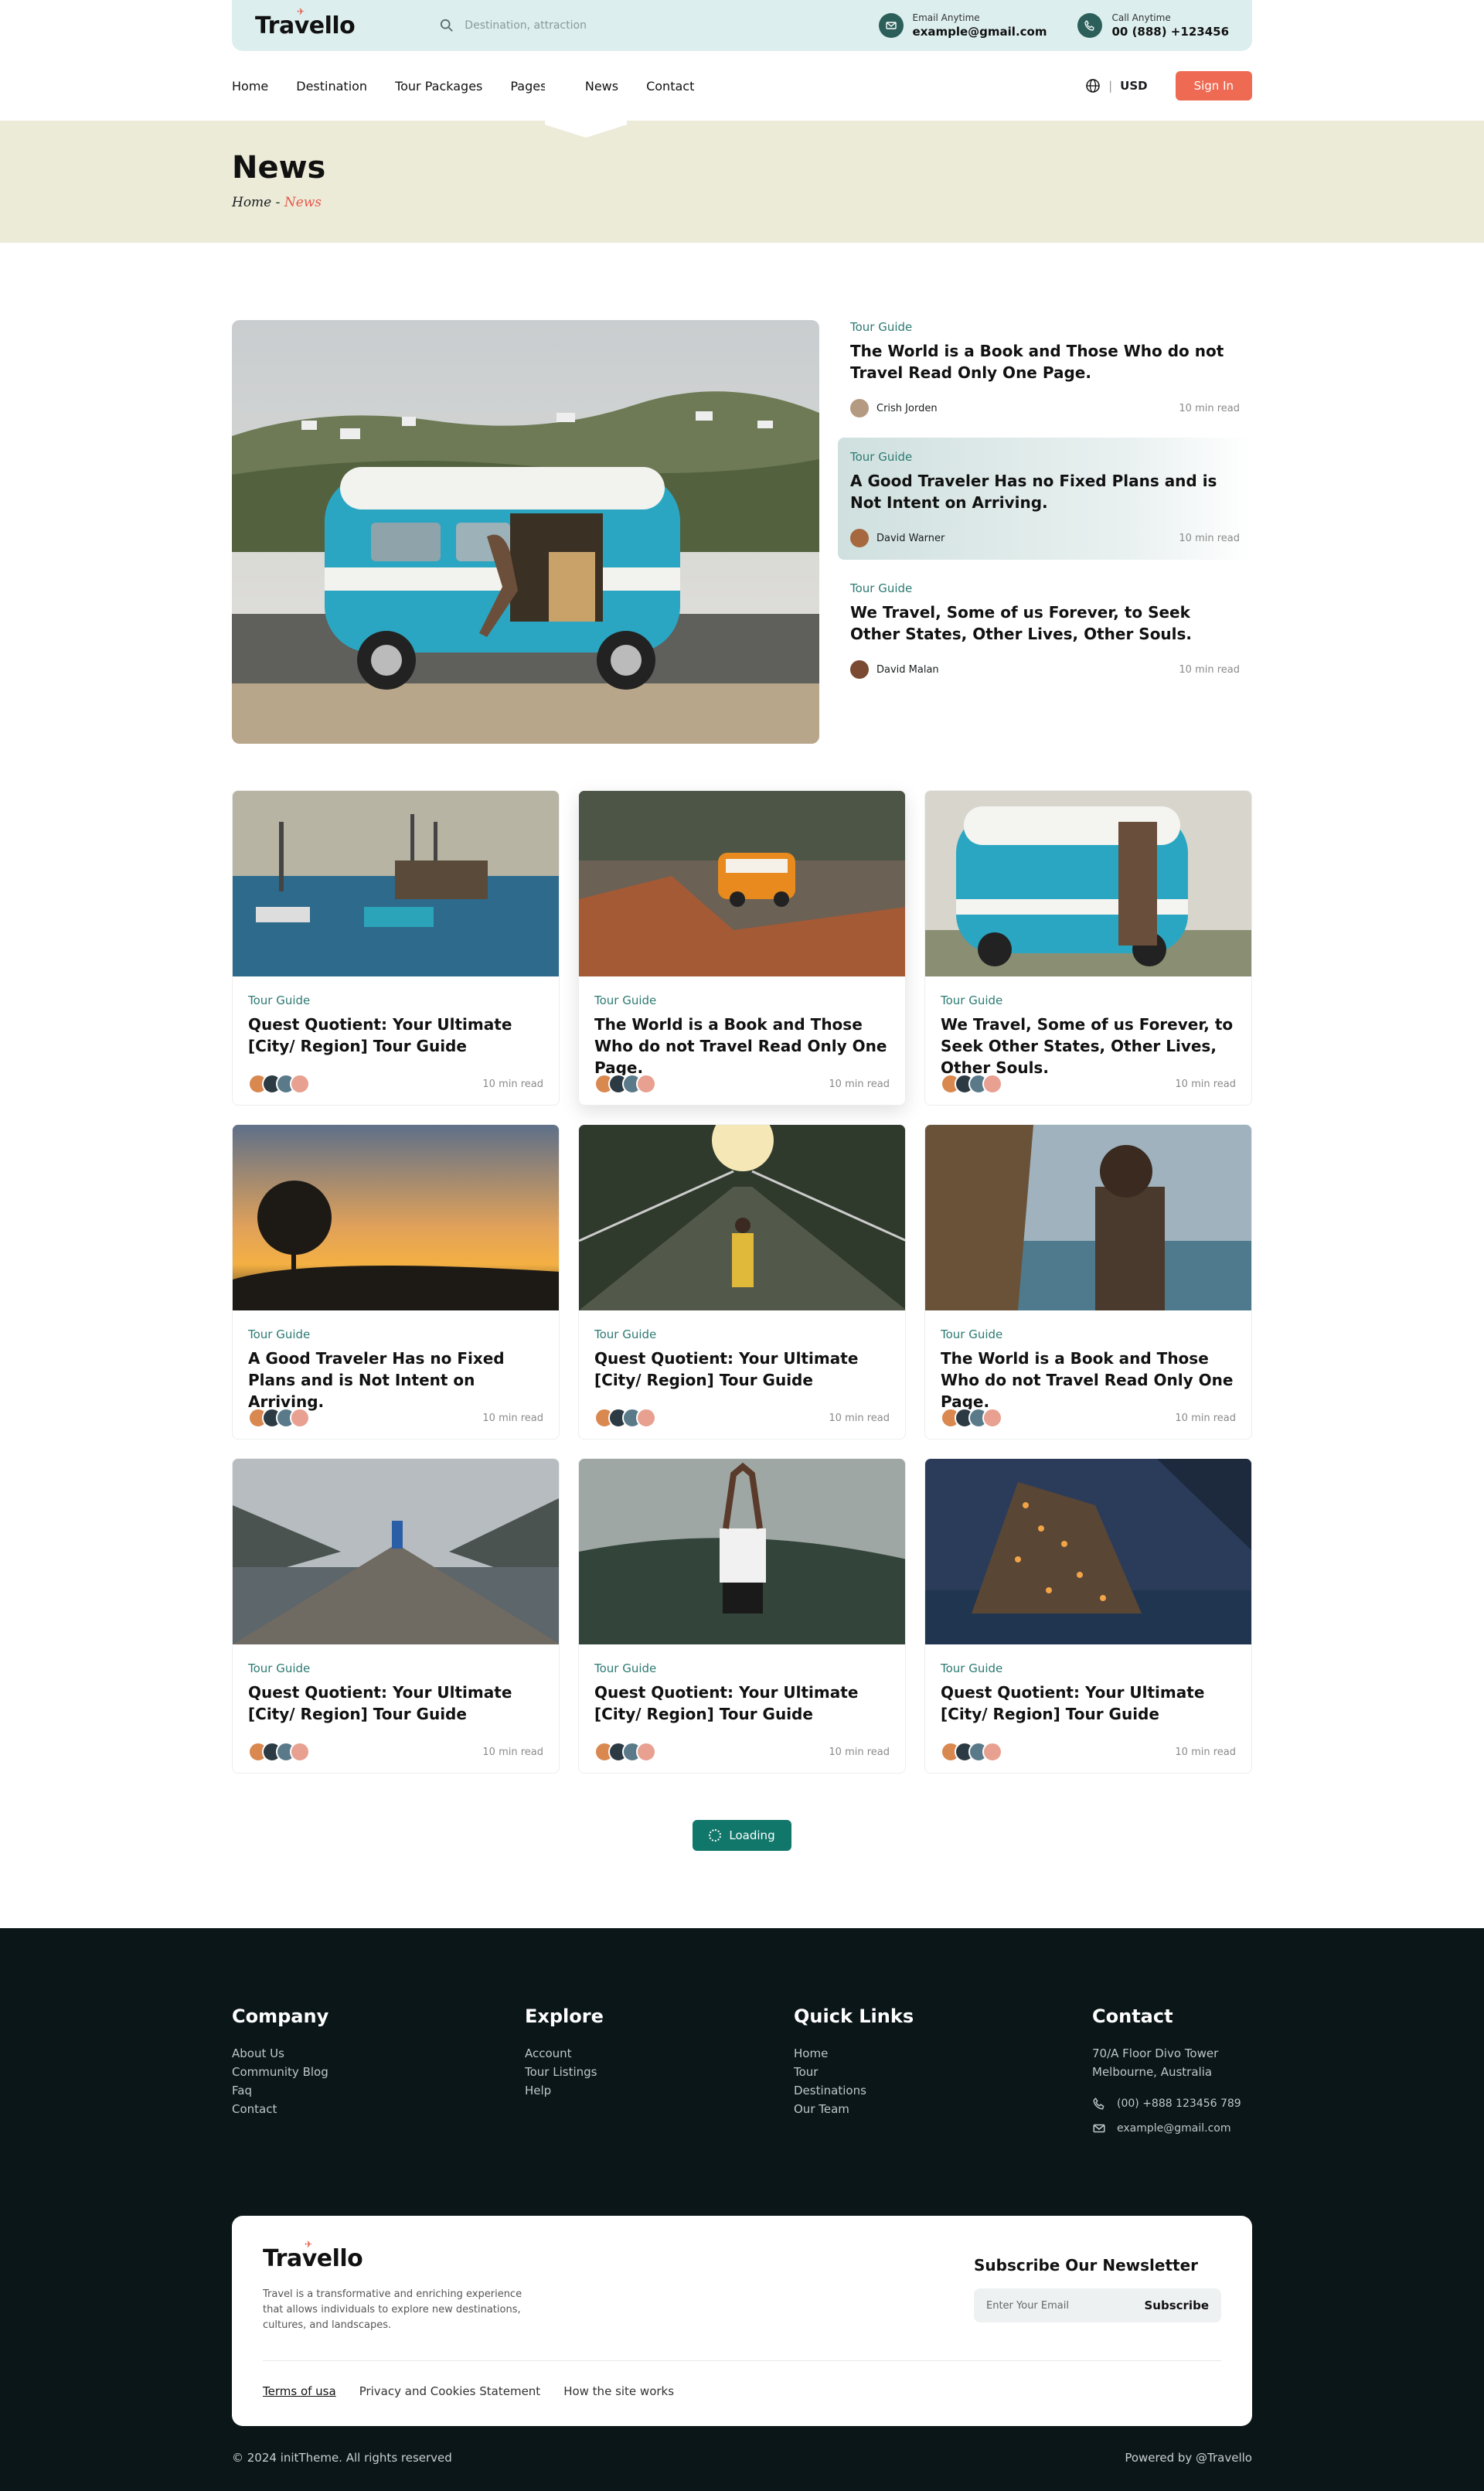 The image size is (1484, 2491). Describe the element at coordinates (1153, 25) in the screenshot. I see `phone-contact: Call Anytime 00 (888) +123456` at that location.